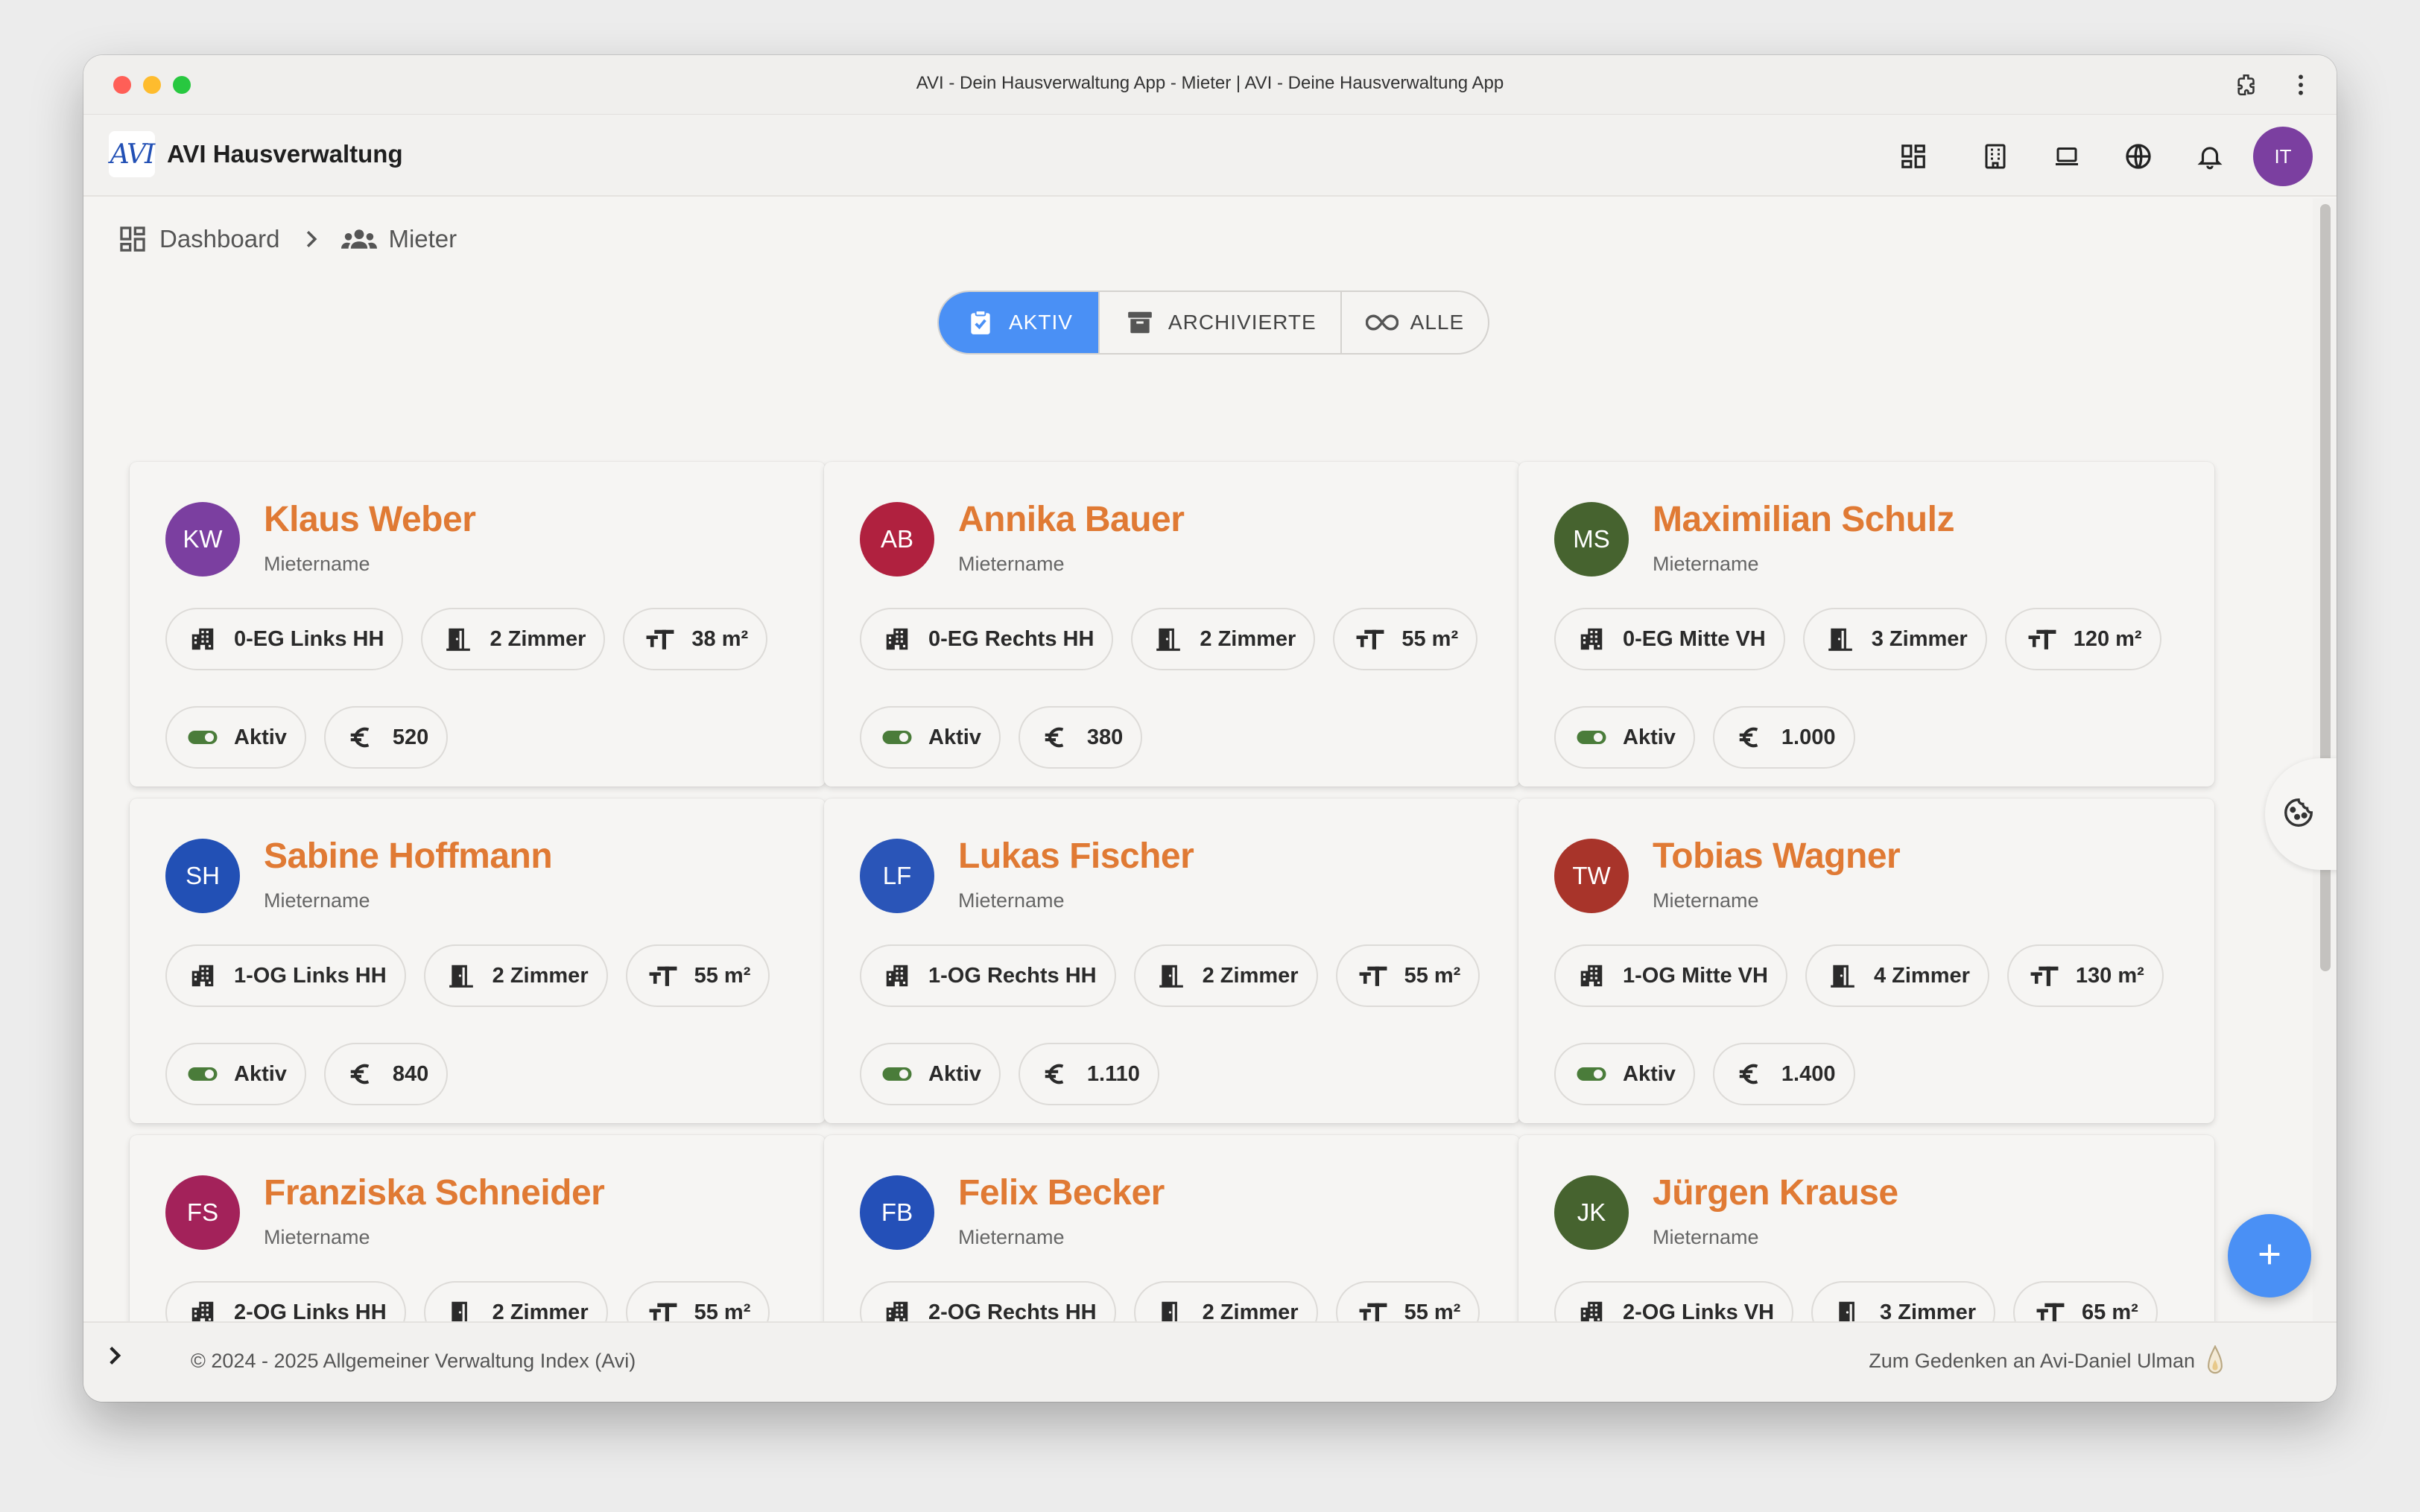  Describe the element at coordinates (386, 1074) in the screenshot. I see `rent-chip: 840` at that location.